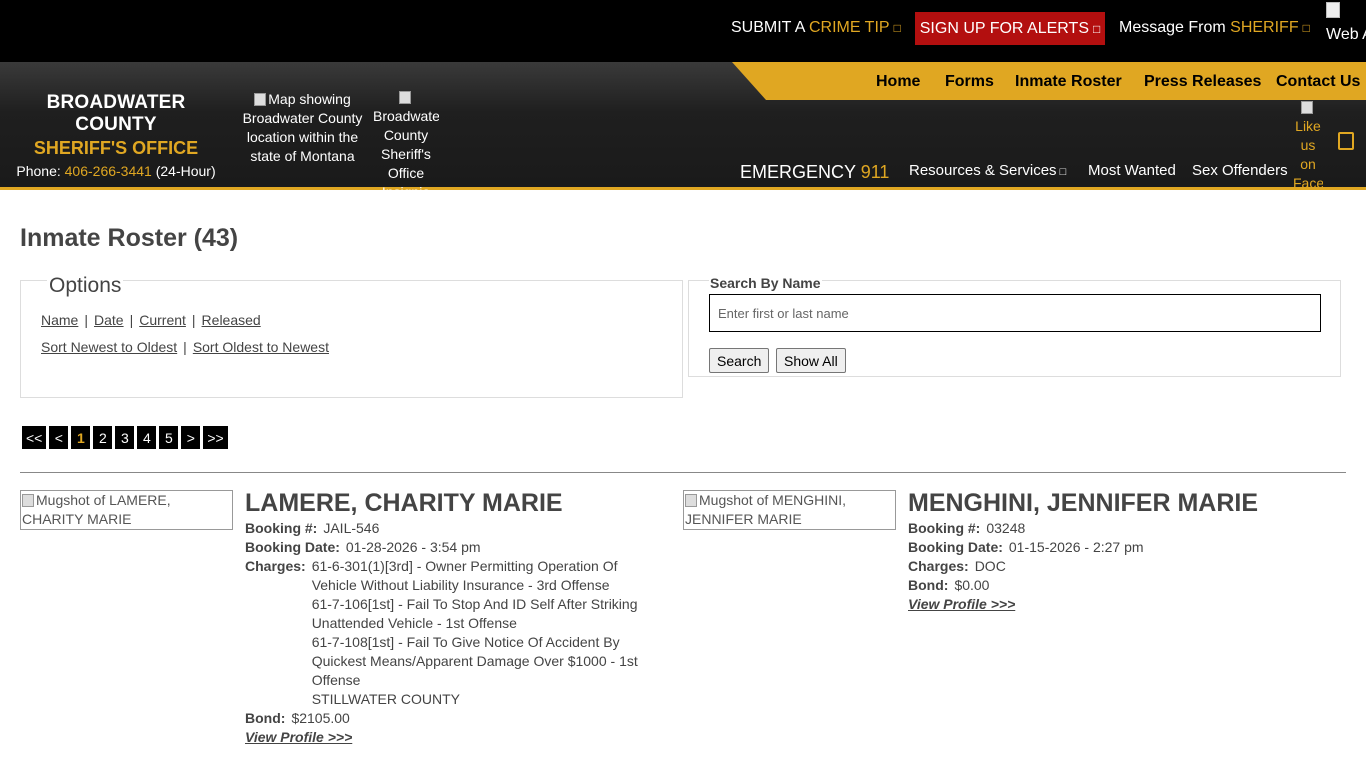 This screenshot has width=1366, height=768. Describe the element at coordinates (969, 82) in the screenshot. I see `nav-forms: Forms` at that location.